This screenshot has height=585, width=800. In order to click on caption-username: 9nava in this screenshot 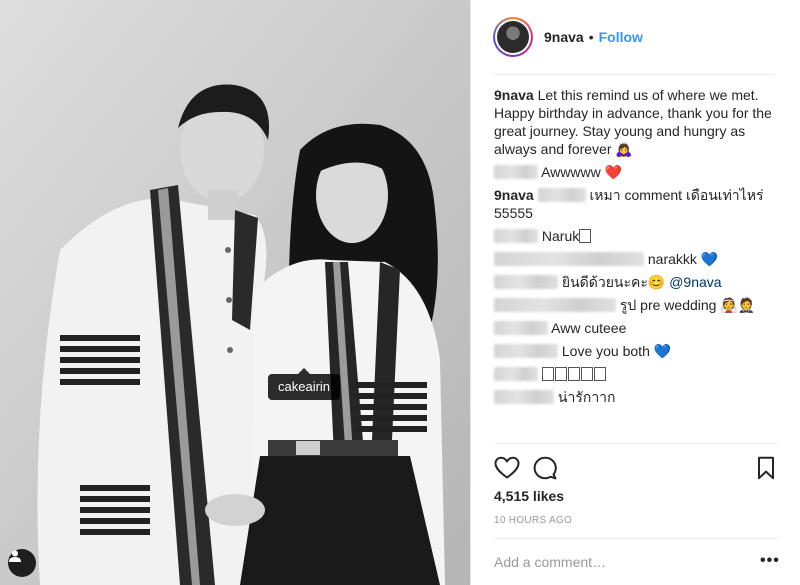, I will do `click(514, 95)`.